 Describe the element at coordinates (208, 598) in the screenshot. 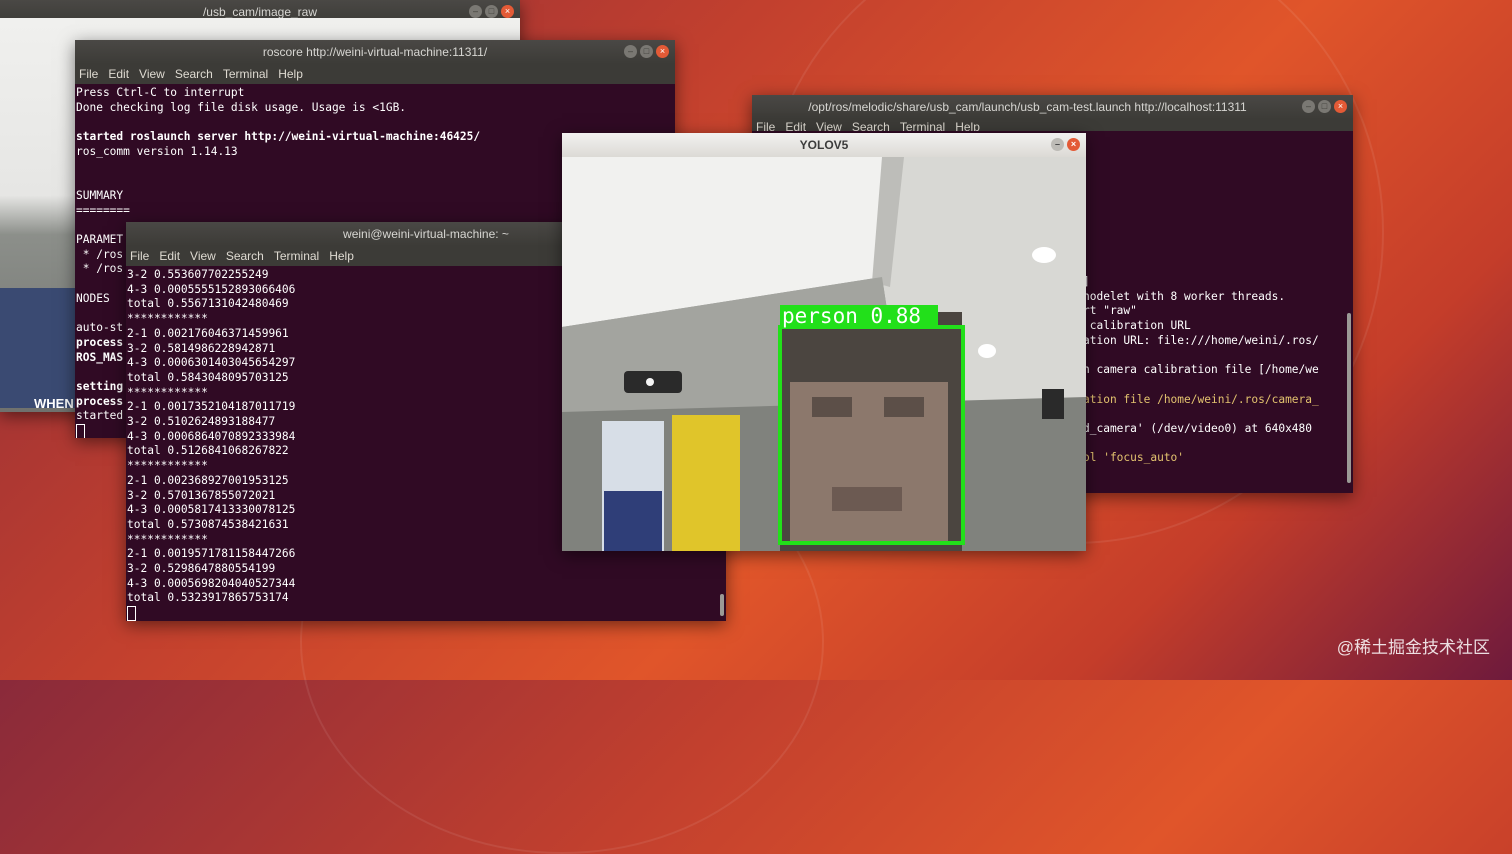

I see `terminal-line: total 0.5323917865753174` at that location.